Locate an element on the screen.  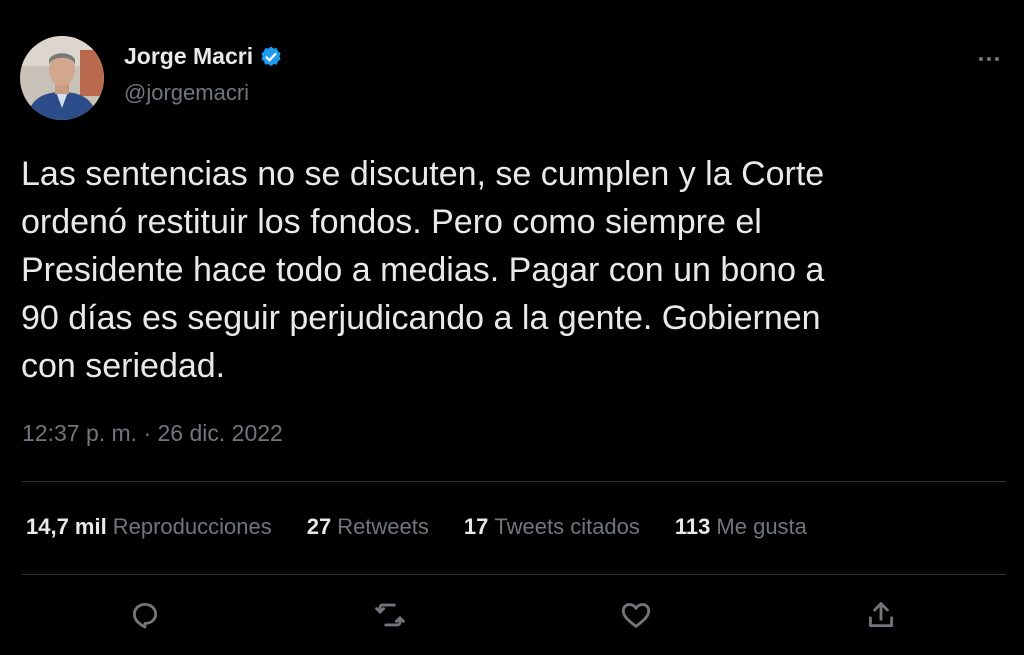
author-name-row: Jorge Macri is located at coordinates (203, 56).